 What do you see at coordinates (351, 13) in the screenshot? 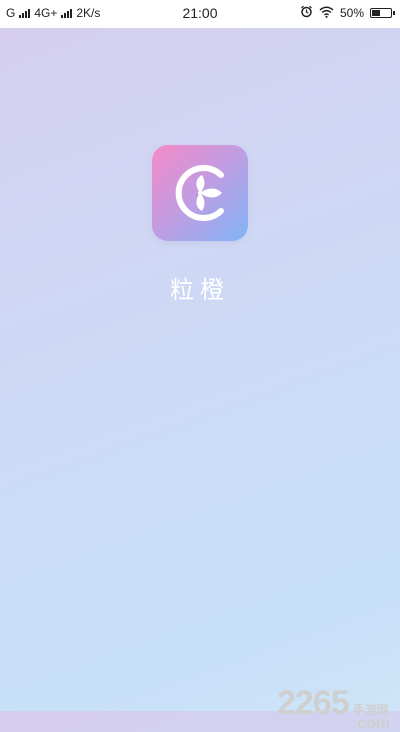
I see `battery-percent: 50%` at bounding box center [351, 13].